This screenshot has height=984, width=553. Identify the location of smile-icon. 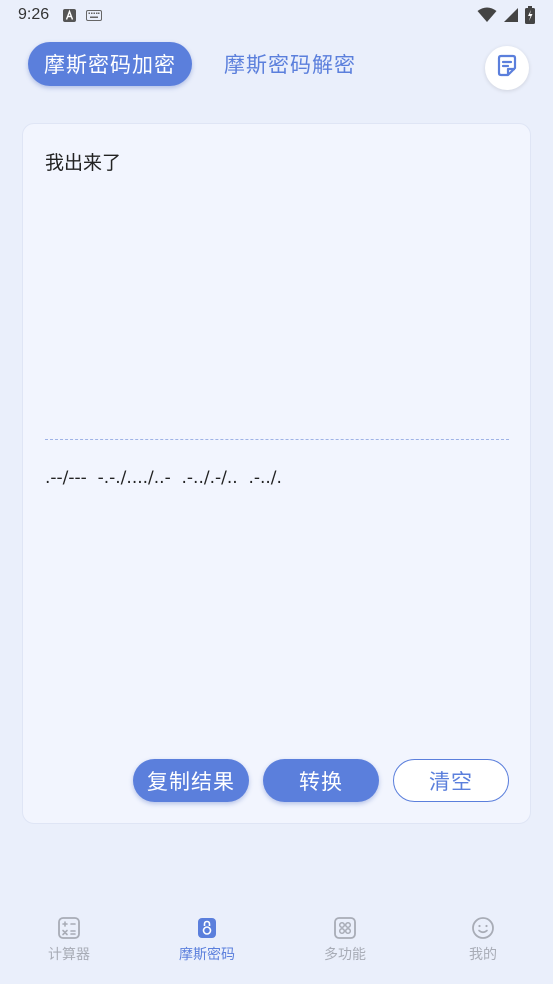
(483, 928).